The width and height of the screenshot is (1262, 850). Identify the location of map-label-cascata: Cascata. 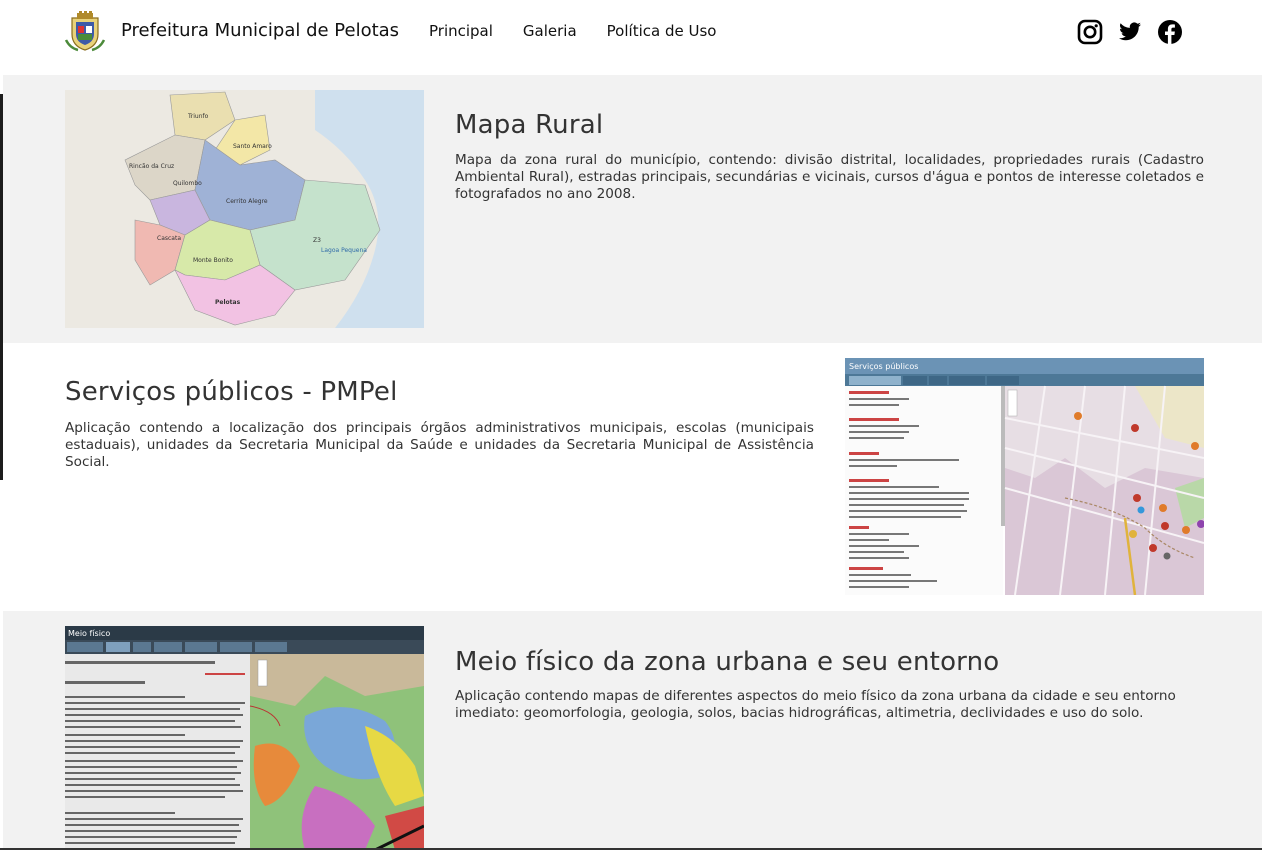
(169, 238).